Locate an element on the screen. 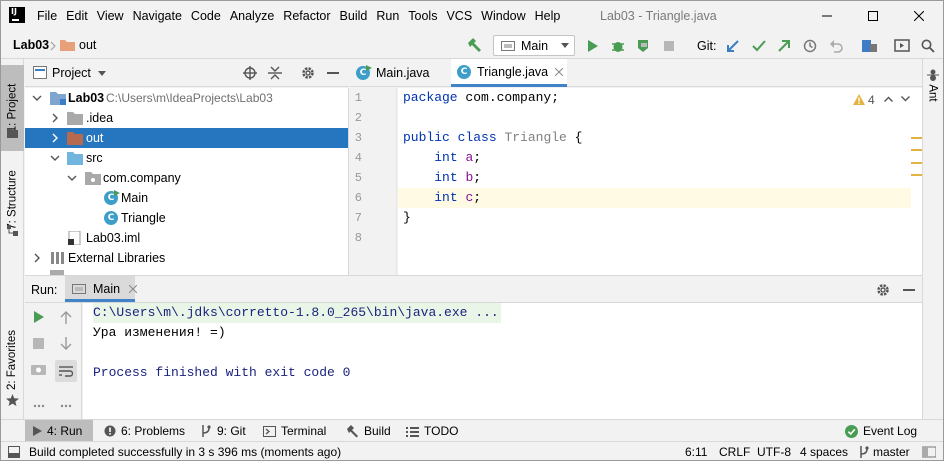 This screenshot has height=461, width=944. tree-row-package: com.company is located at coordinates (186, 178).